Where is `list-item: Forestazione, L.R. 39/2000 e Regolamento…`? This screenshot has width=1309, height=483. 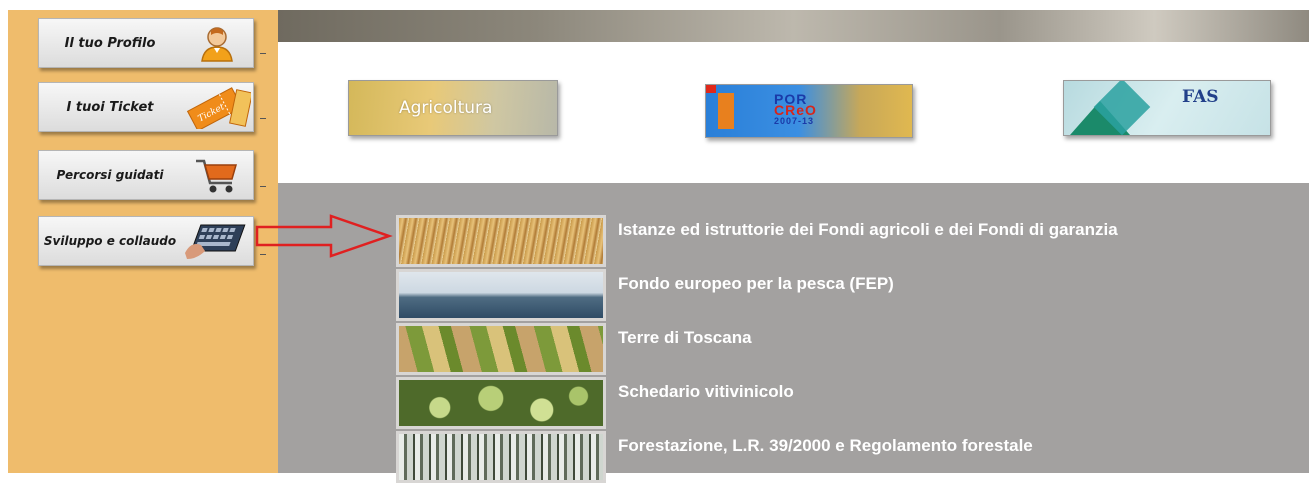 list-item: Forestazione, L.R. 39/2000 e Regolamento… is located at coordinates (846, 457).